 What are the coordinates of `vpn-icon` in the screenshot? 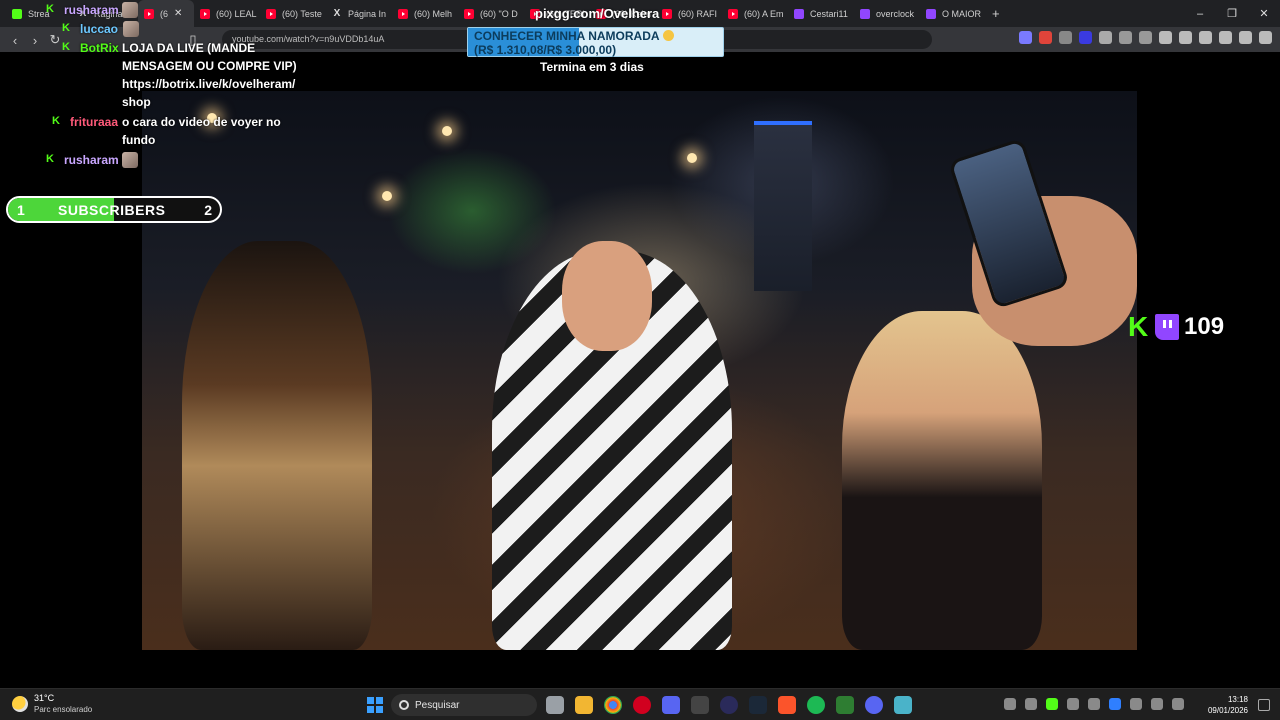 It's located at (1245, 37).